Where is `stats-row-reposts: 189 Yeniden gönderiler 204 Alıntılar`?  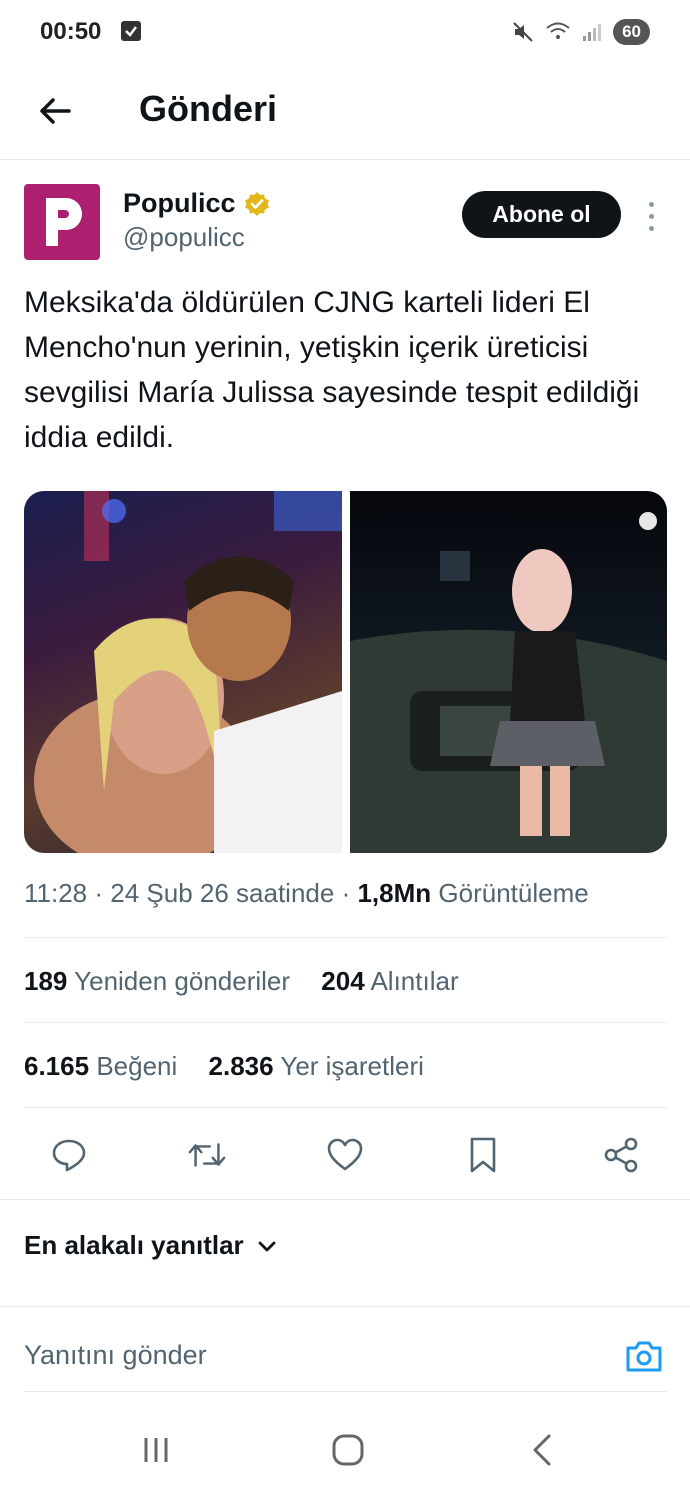 stats-row-reposts: 189 Yeniden gönderiler 204 Alıntılar is located at coordinates (253, 981).